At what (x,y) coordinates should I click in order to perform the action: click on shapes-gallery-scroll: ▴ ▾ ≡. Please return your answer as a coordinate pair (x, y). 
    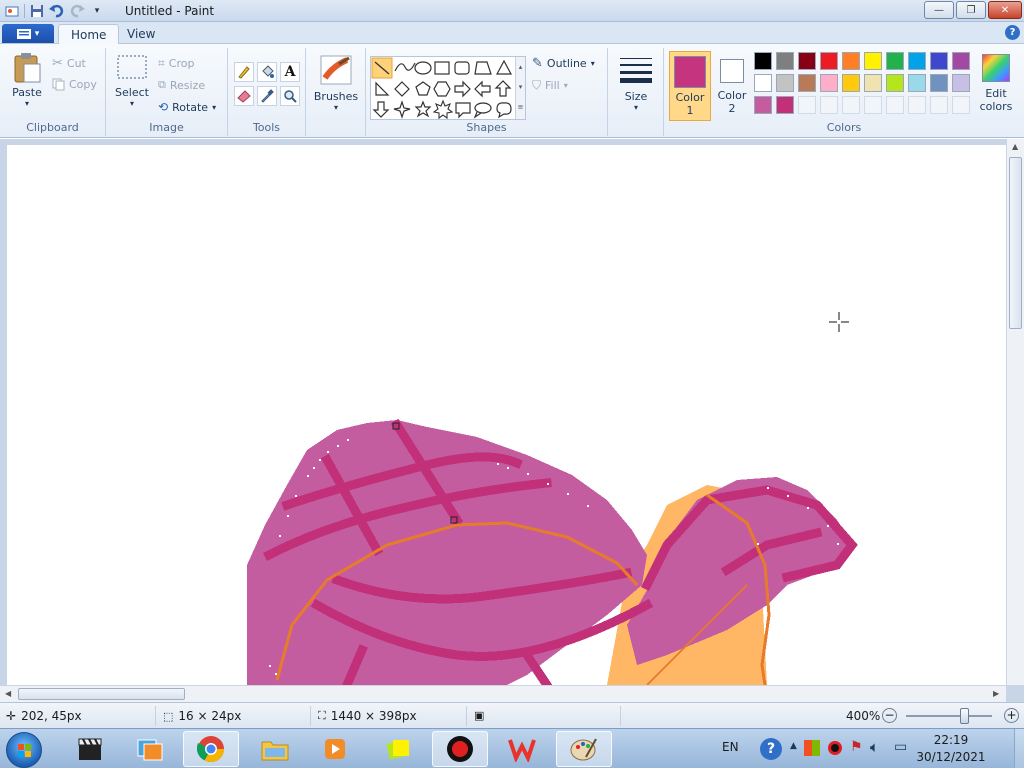
    Looking at the image, I should click on (520, 88).